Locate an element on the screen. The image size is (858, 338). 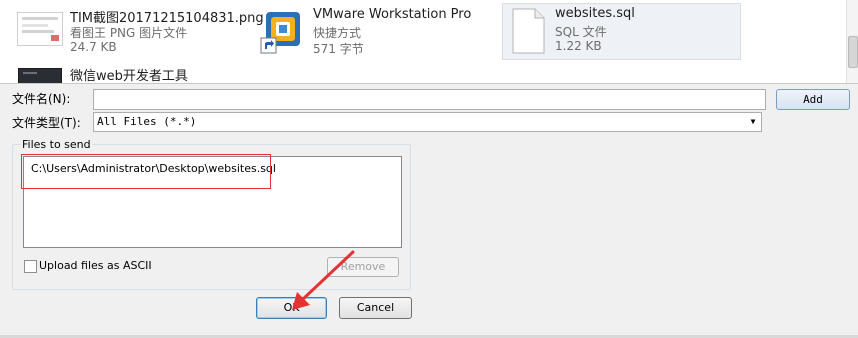
vmware-shortcut-icon is located at coordinates (282, 32).